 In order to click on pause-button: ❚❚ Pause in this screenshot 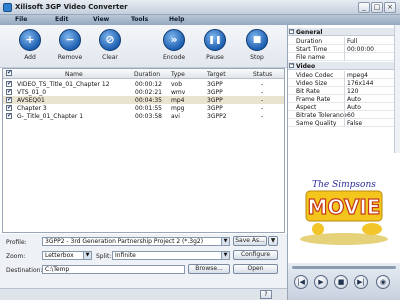, I will do `click(215, 48)`.